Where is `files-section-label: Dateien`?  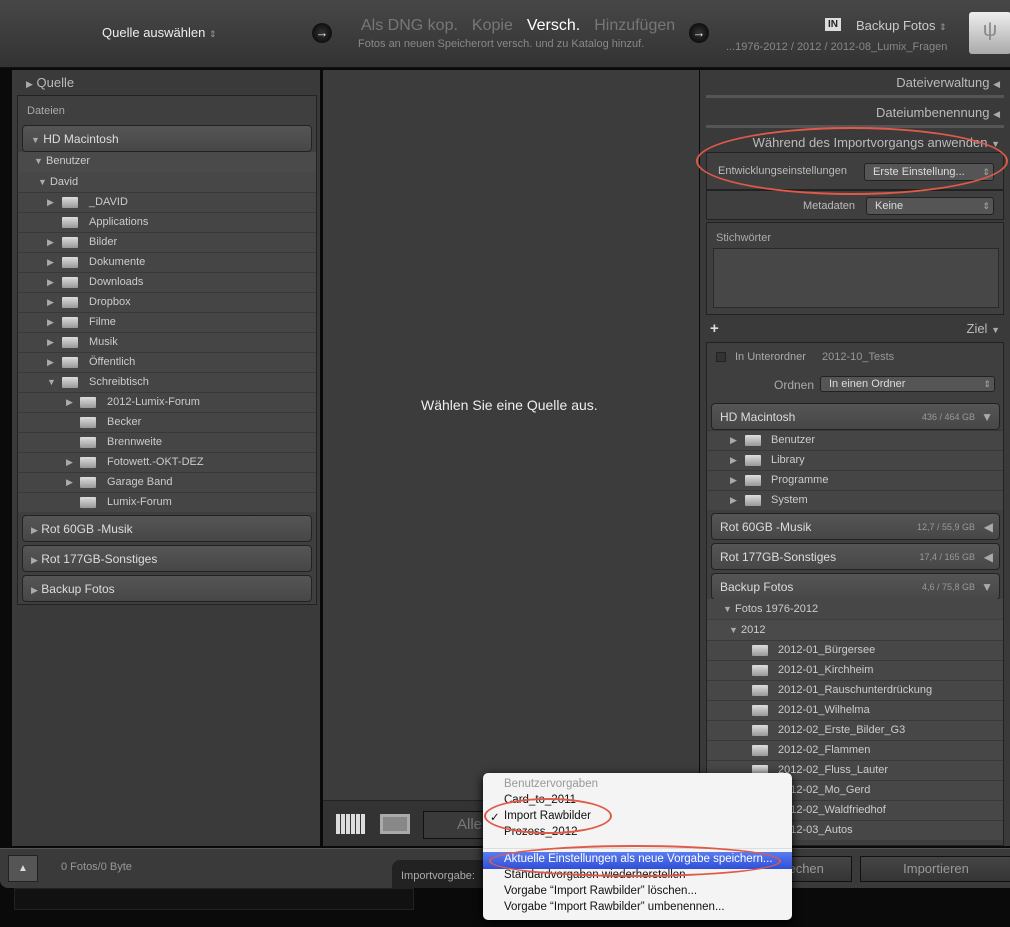 files-section-label: Dateien is located at coordinates (46, 111).